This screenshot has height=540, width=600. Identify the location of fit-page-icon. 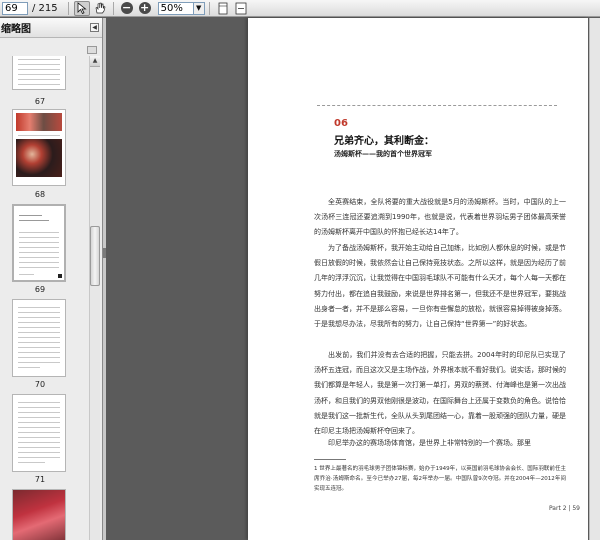
(223, 8).